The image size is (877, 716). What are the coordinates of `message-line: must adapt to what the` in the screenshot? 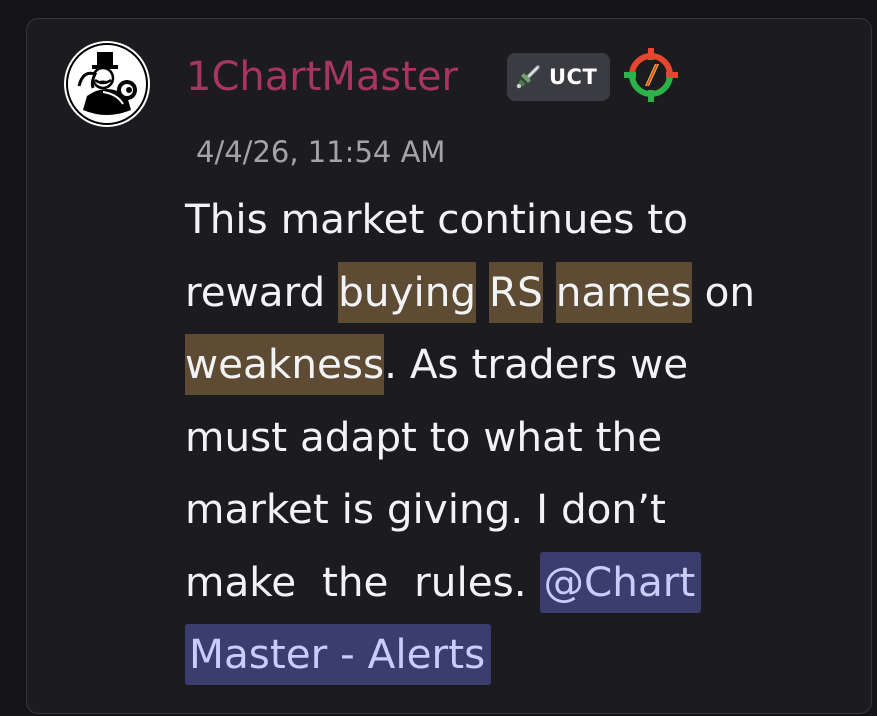 It's located at (505, 437).